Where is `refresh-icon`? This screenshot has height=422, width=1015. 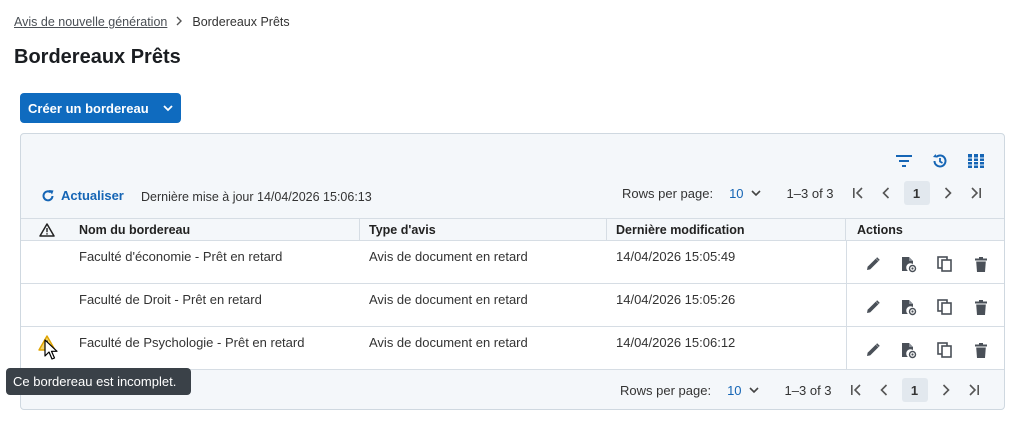
refresh-icon is located at coordinates (48, 195).